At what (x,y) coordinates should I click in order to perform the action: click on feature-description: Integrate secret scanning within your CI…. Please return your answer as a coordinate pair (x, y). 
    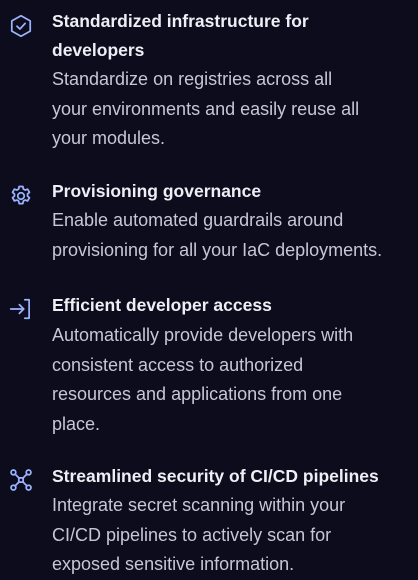
    Looking at the image, I should click on (199, 534).